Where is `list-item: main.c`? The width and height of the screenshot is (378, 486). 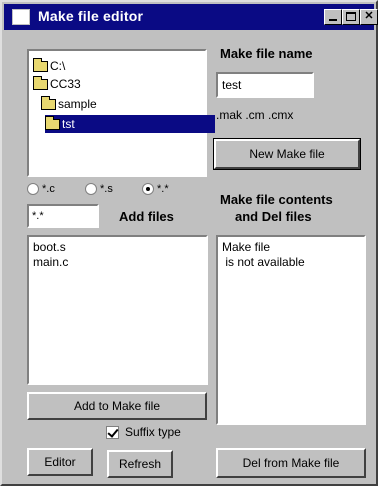 list-item: main.c is located at coordinates (117, 262).